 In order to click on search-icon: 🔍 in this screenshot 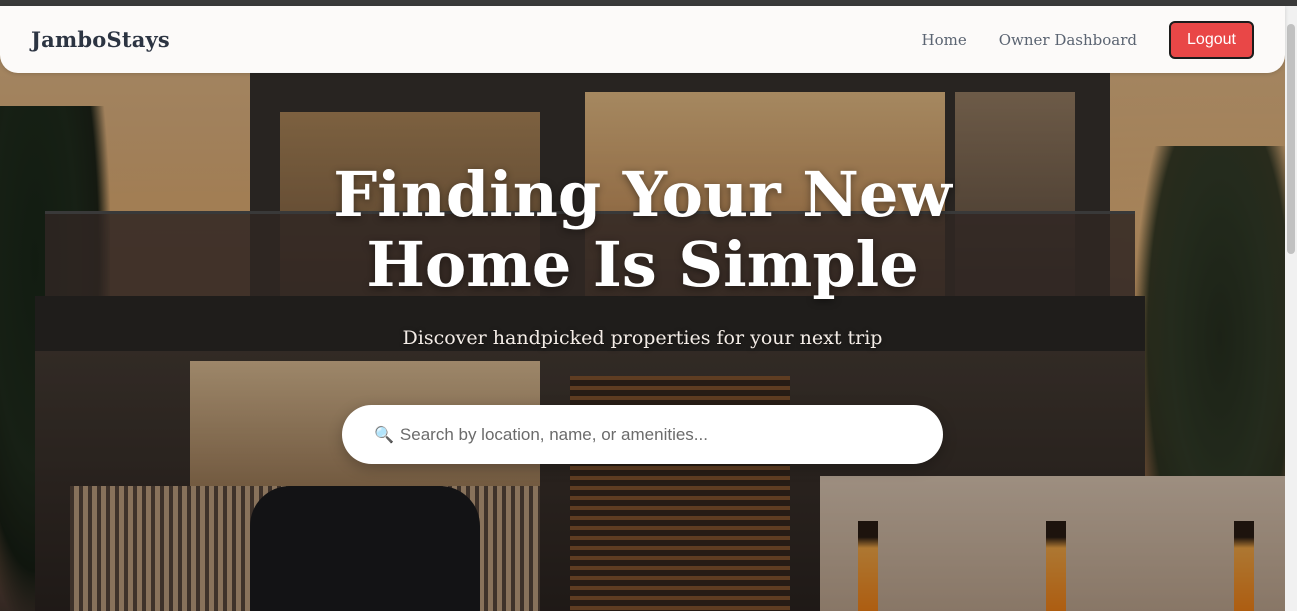, I will do `click(384, 434)`.